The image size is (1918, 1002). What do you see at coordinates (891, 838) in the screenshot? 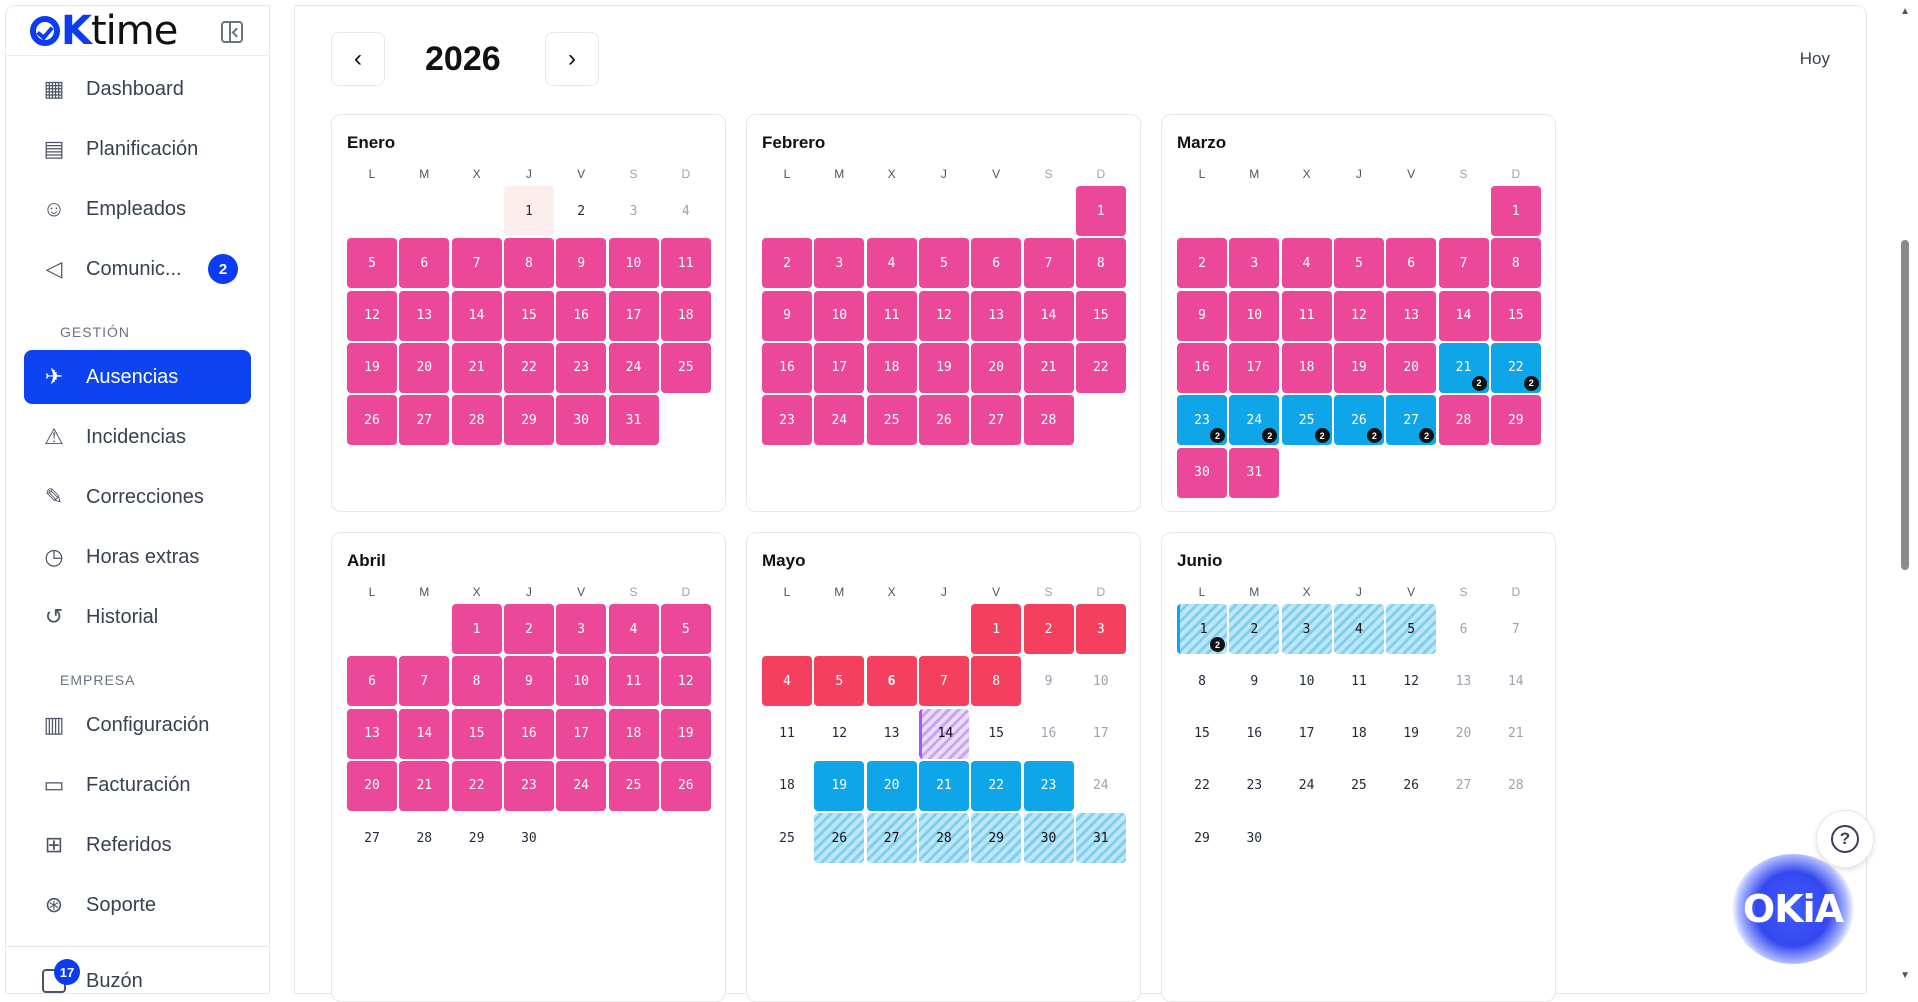
I see `calendar-day: 27` at bounding box center [891, 838].